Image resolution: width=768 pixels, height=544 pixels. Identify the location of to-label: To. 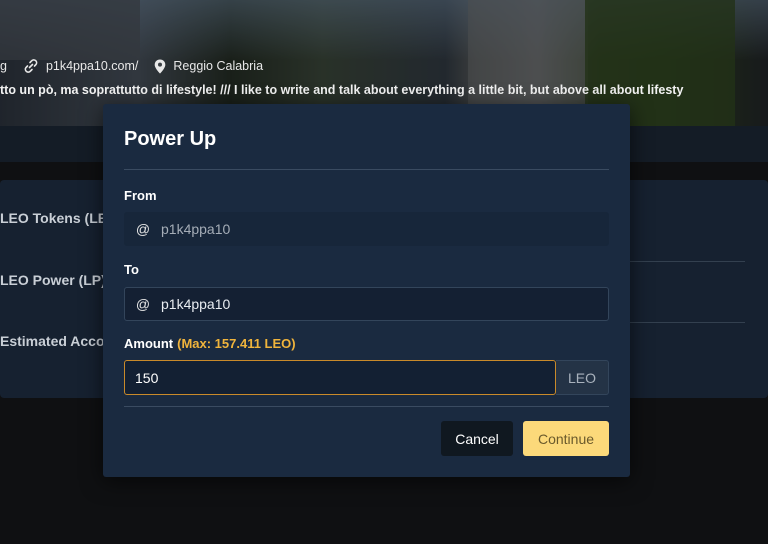
(131, 269).